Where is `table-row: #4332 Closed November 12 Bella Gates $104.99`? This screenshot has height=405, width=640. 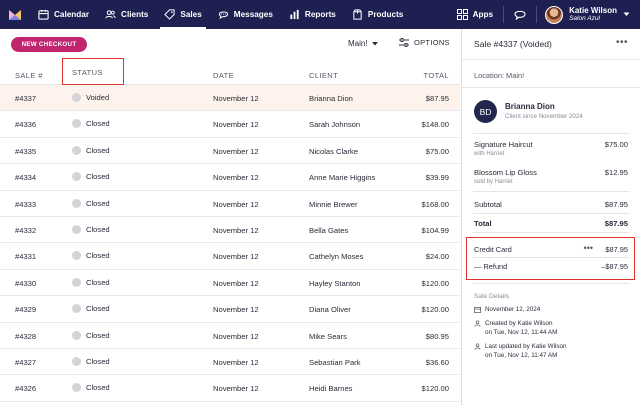 table-row: #4332 Closed November 12 Bella Gates $104.99 is located at coordinates (230, 230).